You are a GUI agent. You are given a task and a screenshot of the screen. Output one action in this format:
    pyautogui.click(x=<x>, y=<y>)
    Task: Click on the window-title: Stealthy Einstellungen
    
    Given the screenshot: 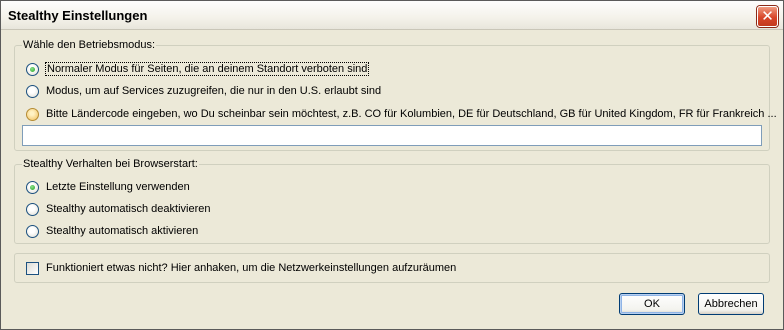 What is the action you would take?
    pyautogui.click(x=78, y=15)
    